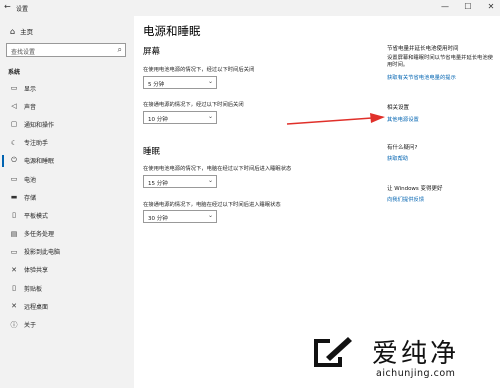 The width and height of the screenshot is (500, 388). What do you see at coordinates (14, 160) in the screenshot?
I see `power-icon: ⏻` at bounding box center [14, 160].